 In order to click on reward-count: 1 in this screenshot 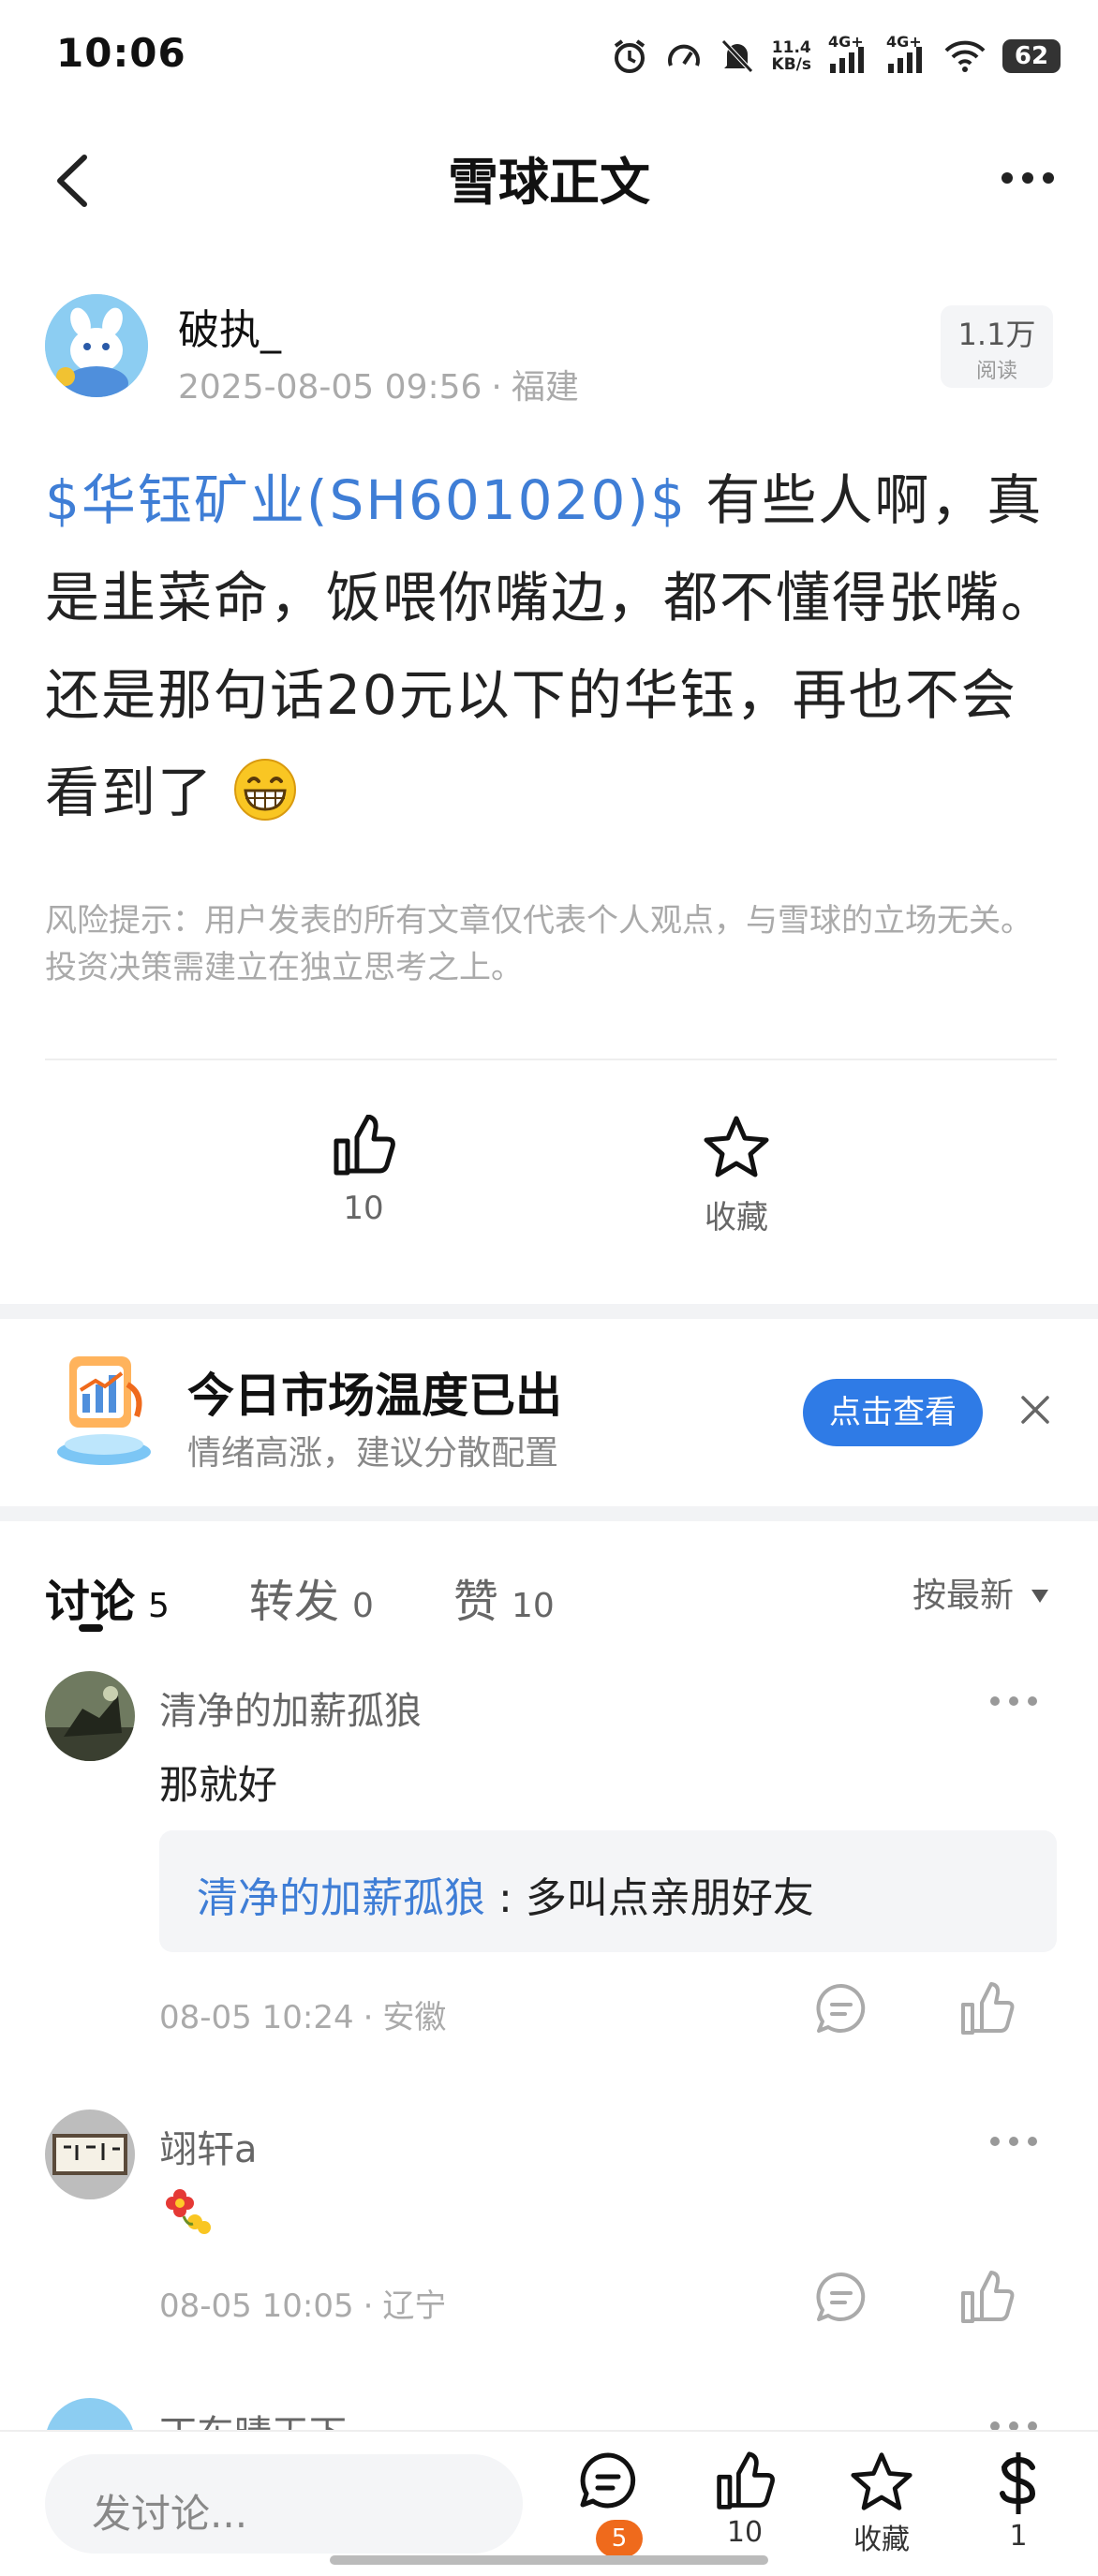, I will do `click(1018, 2536)`.